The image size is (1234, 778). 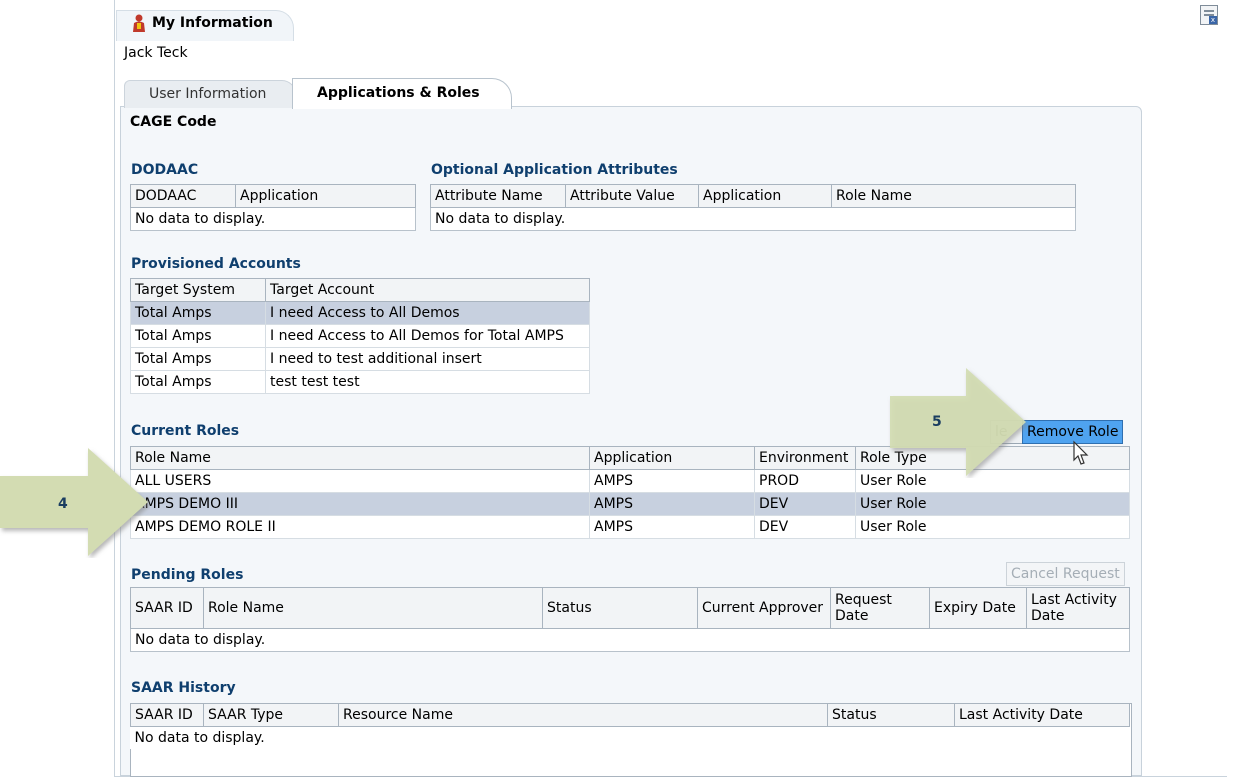 What do you see at coordinates (427, 290) in the screenshot?
I see `column-header: Target Account` at bounding box center [427, 290].